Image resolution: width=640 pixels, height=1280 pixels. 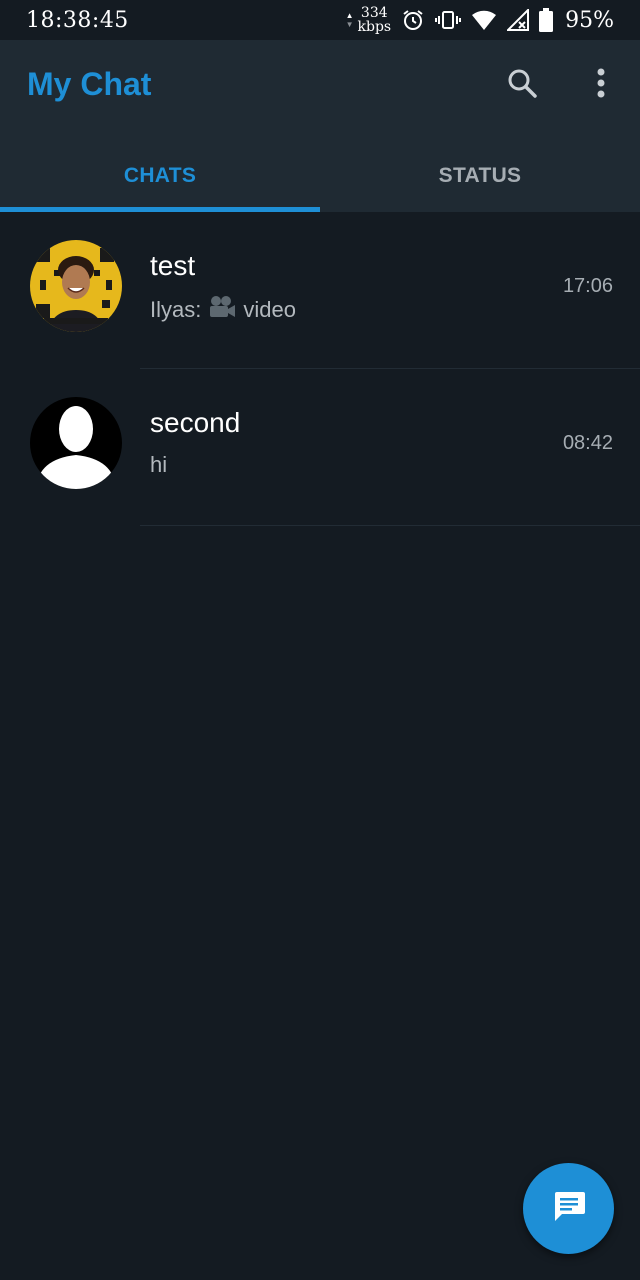 I want to click on preview-text: hi, so click(x=159, y=464).